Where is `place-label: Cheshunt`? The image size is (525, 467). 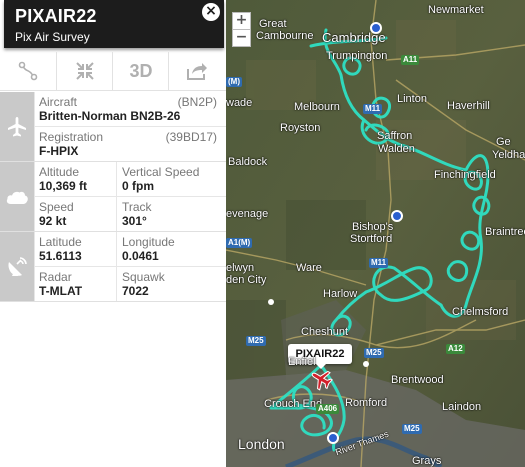 place-label: Cheshunt is located at coordinates (325, 332).